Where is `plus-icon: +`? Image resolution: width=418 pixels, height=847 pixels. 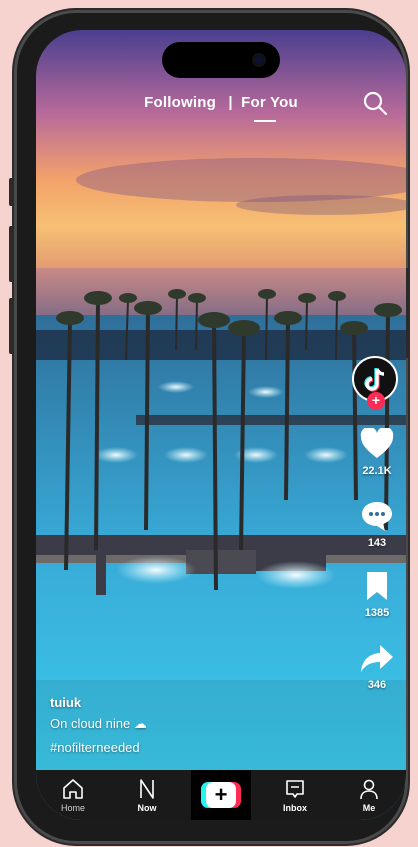 plus-icon: + is located at coordinates (221, 795).